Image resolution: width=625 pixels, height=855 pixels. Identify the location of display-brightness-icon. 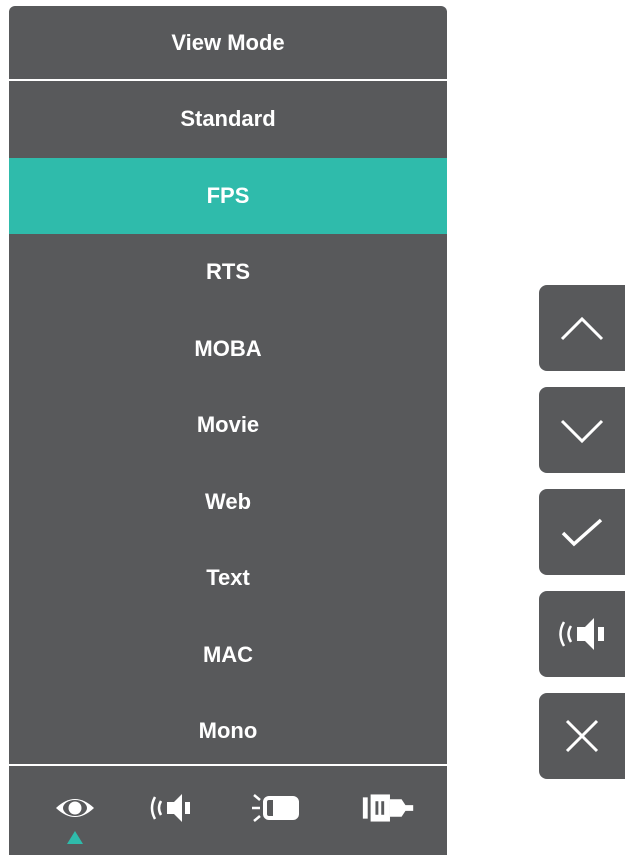
(275, 808).